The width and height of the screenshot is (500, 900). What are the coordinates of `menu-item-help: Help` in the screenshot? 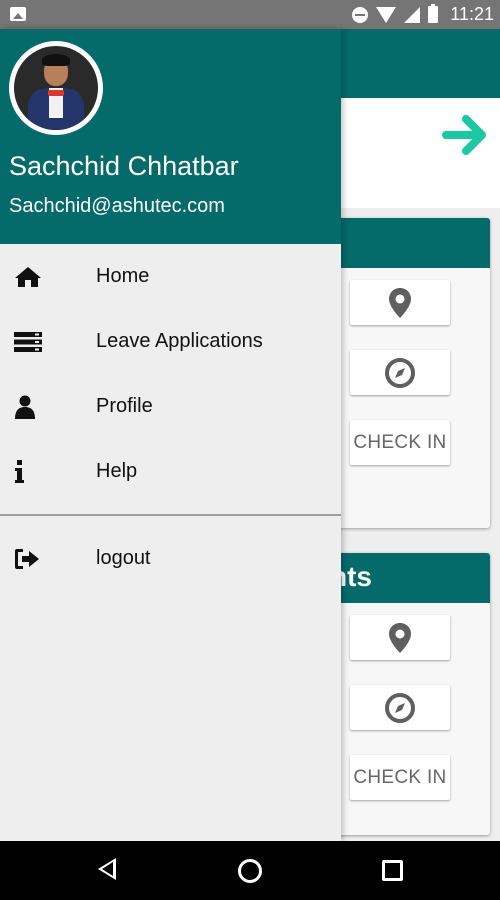 It's located at (170, 471).